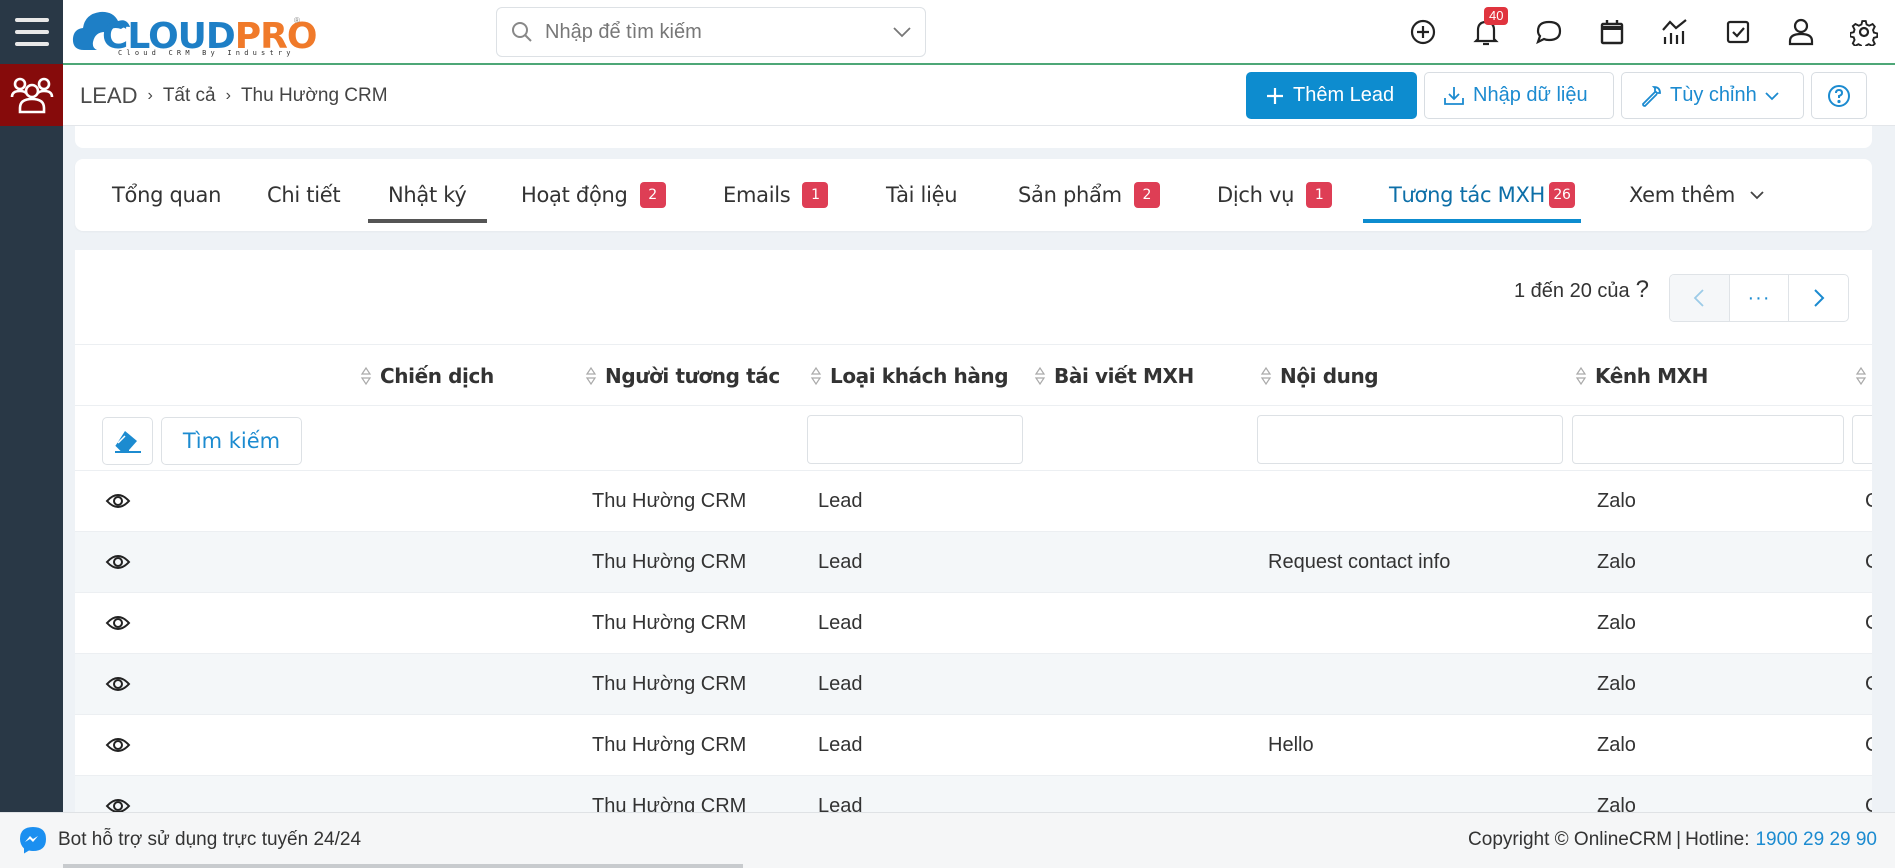 The image size is (1895, 868). I want to click on column-header-content: Nội dung, so click(1319, 376).